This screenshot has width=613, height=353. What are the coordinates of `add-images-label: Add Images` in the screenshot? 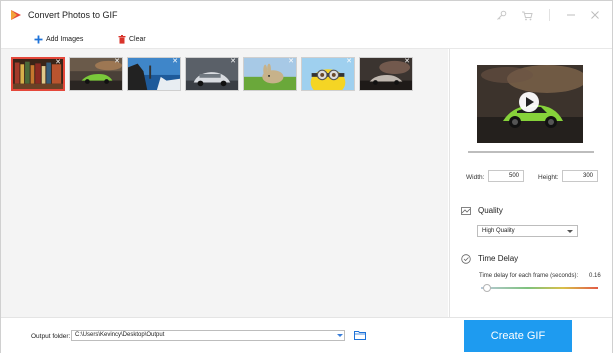 It's located at (65, 39).